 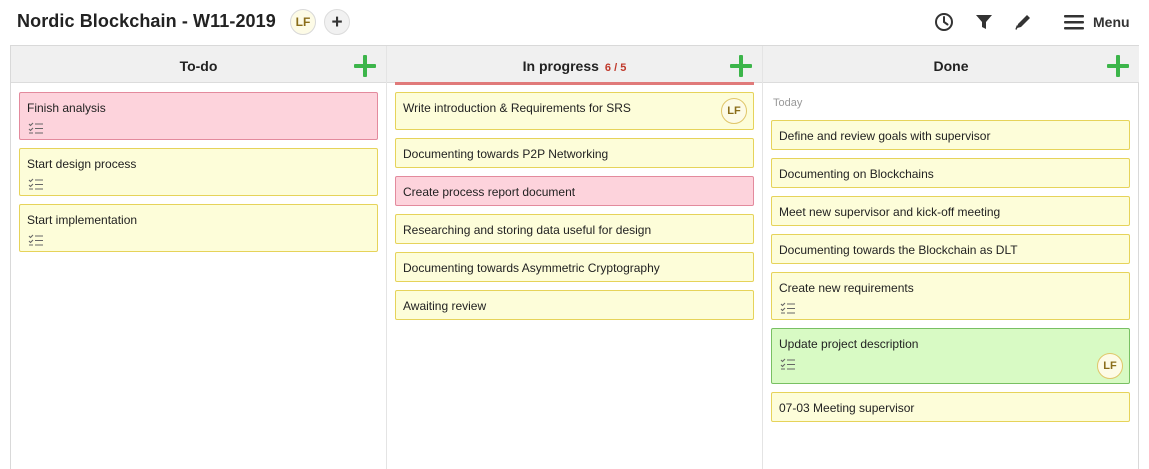 I want to click on clock-icon, so click(x=944, y=22).